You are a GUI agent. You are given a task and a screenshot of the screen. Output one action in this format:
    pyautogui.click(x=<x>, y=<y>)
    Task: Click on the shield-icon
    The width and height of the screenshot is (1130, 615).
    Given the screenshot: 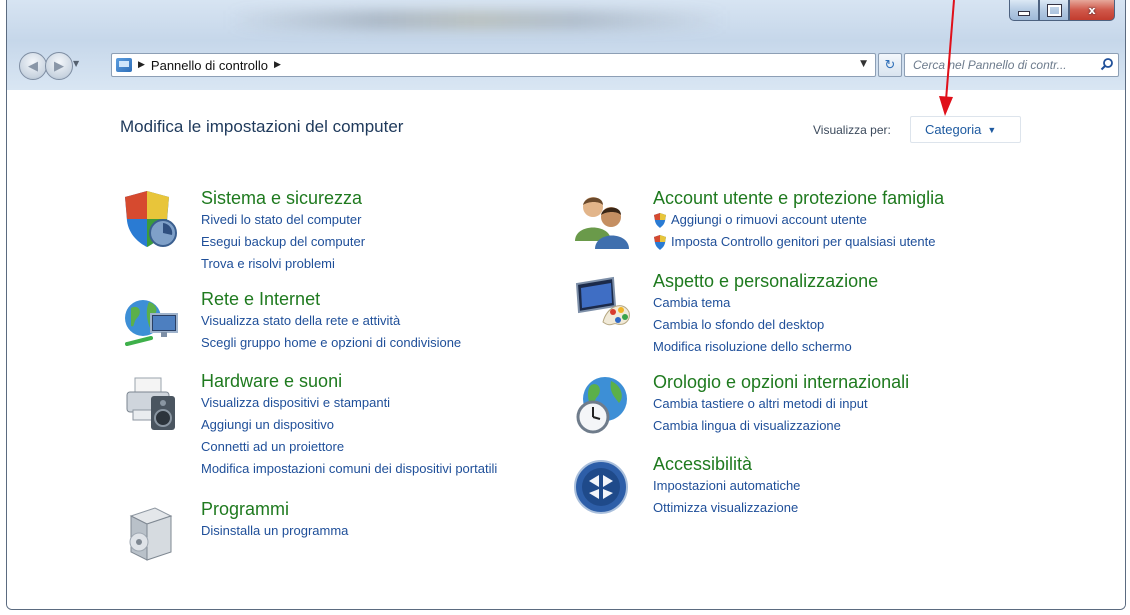 What is the action you would take?
    pyautogui.click(x=151, y=219)
    